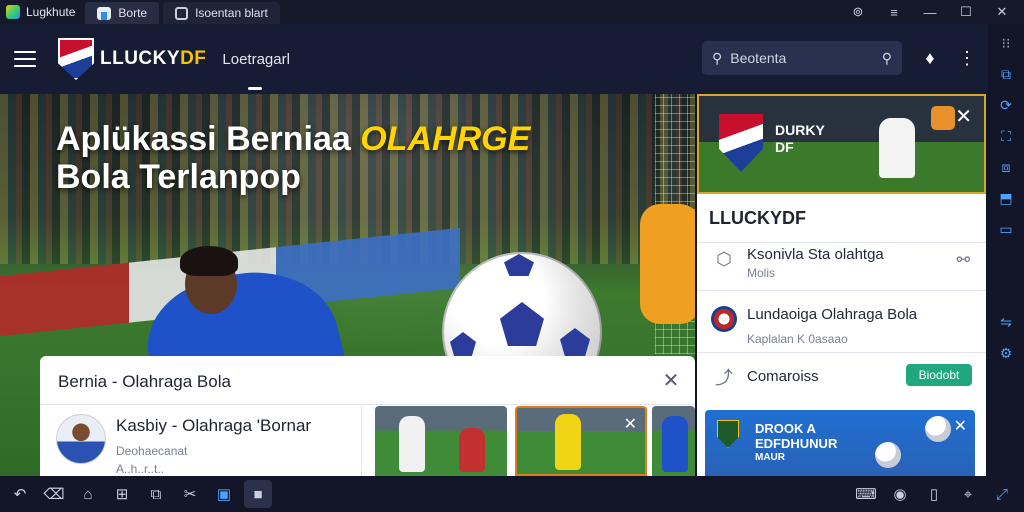  Describe the element at coordinates (841, 144) in the screenshot. I see `side-banner: DURKY DF ✕` at that location.